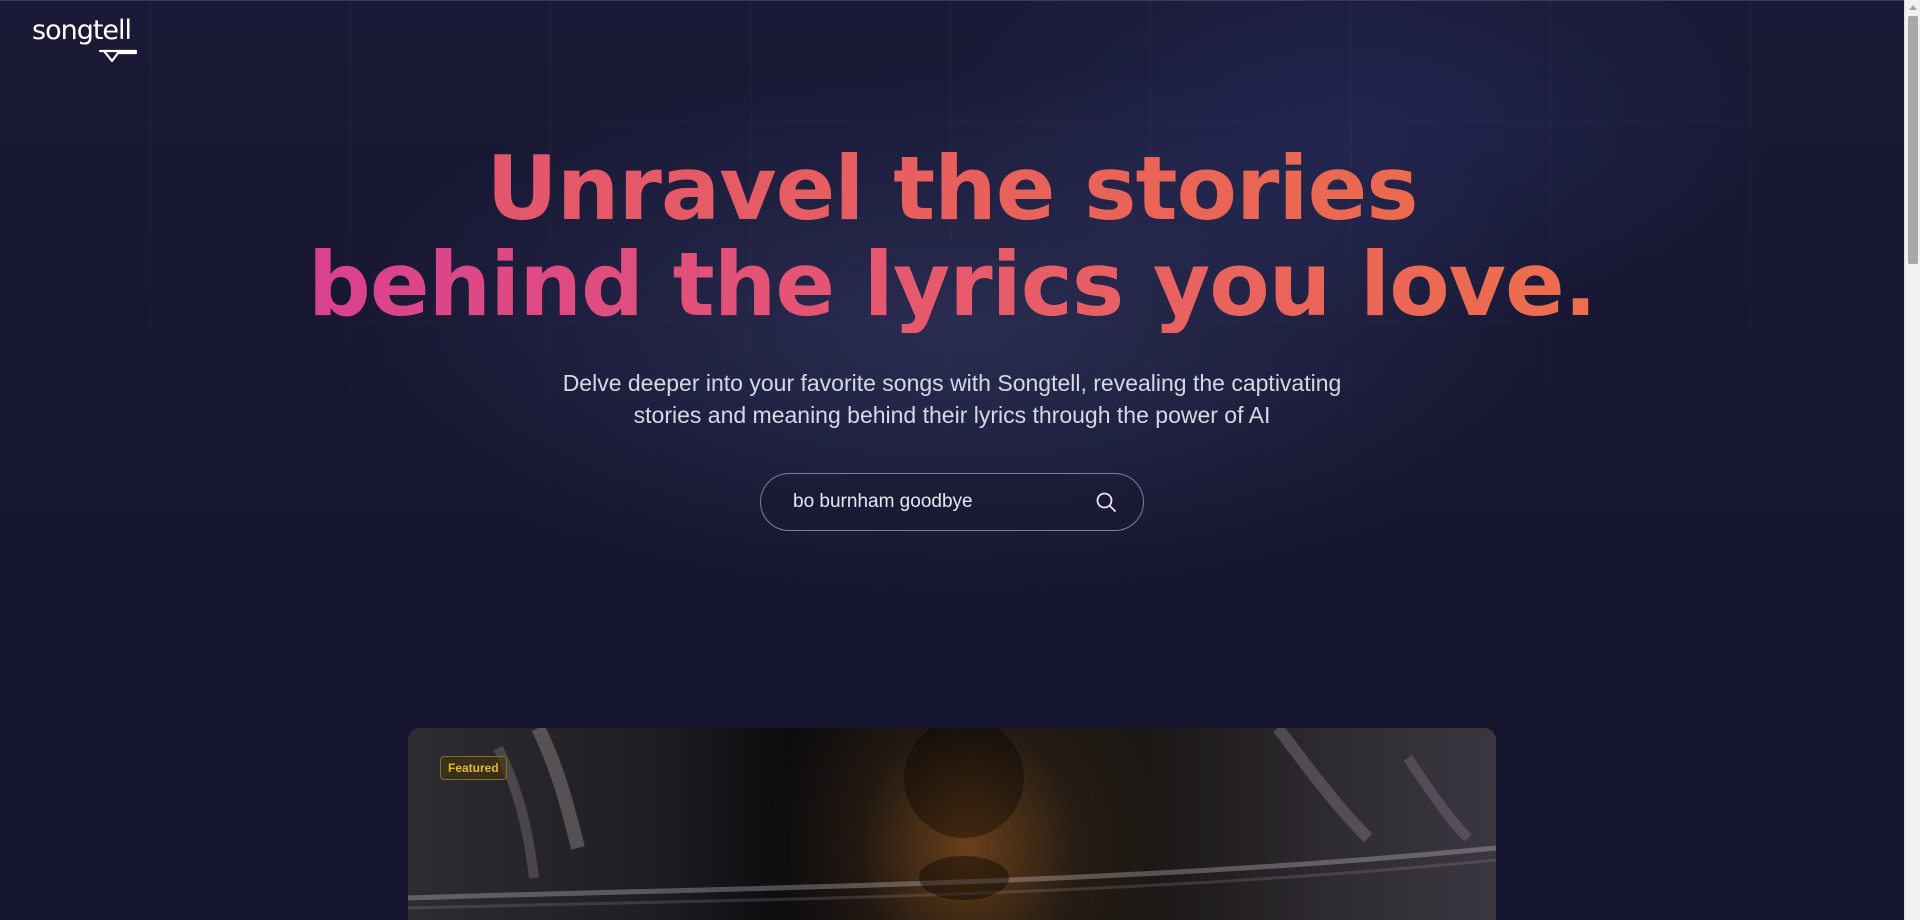 This screenshot has width=1920, height=920. I want to click on featured-song-card: Featured, so click(952, 824).